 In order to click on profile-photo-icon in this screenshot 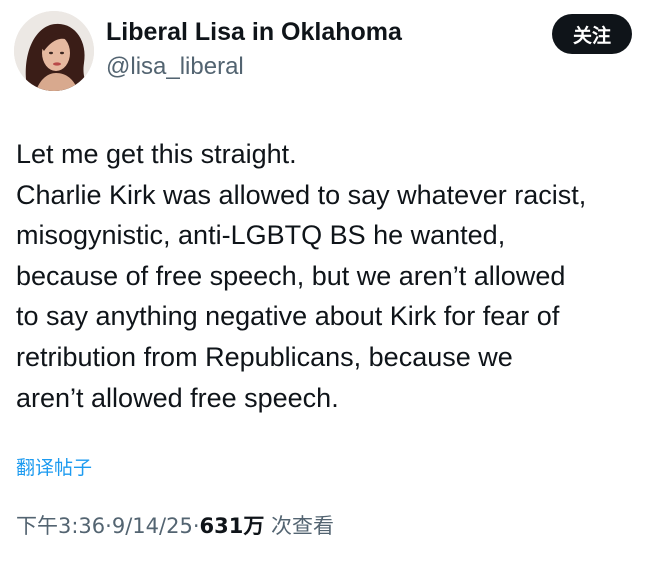, I will do `click(54, 51)`.